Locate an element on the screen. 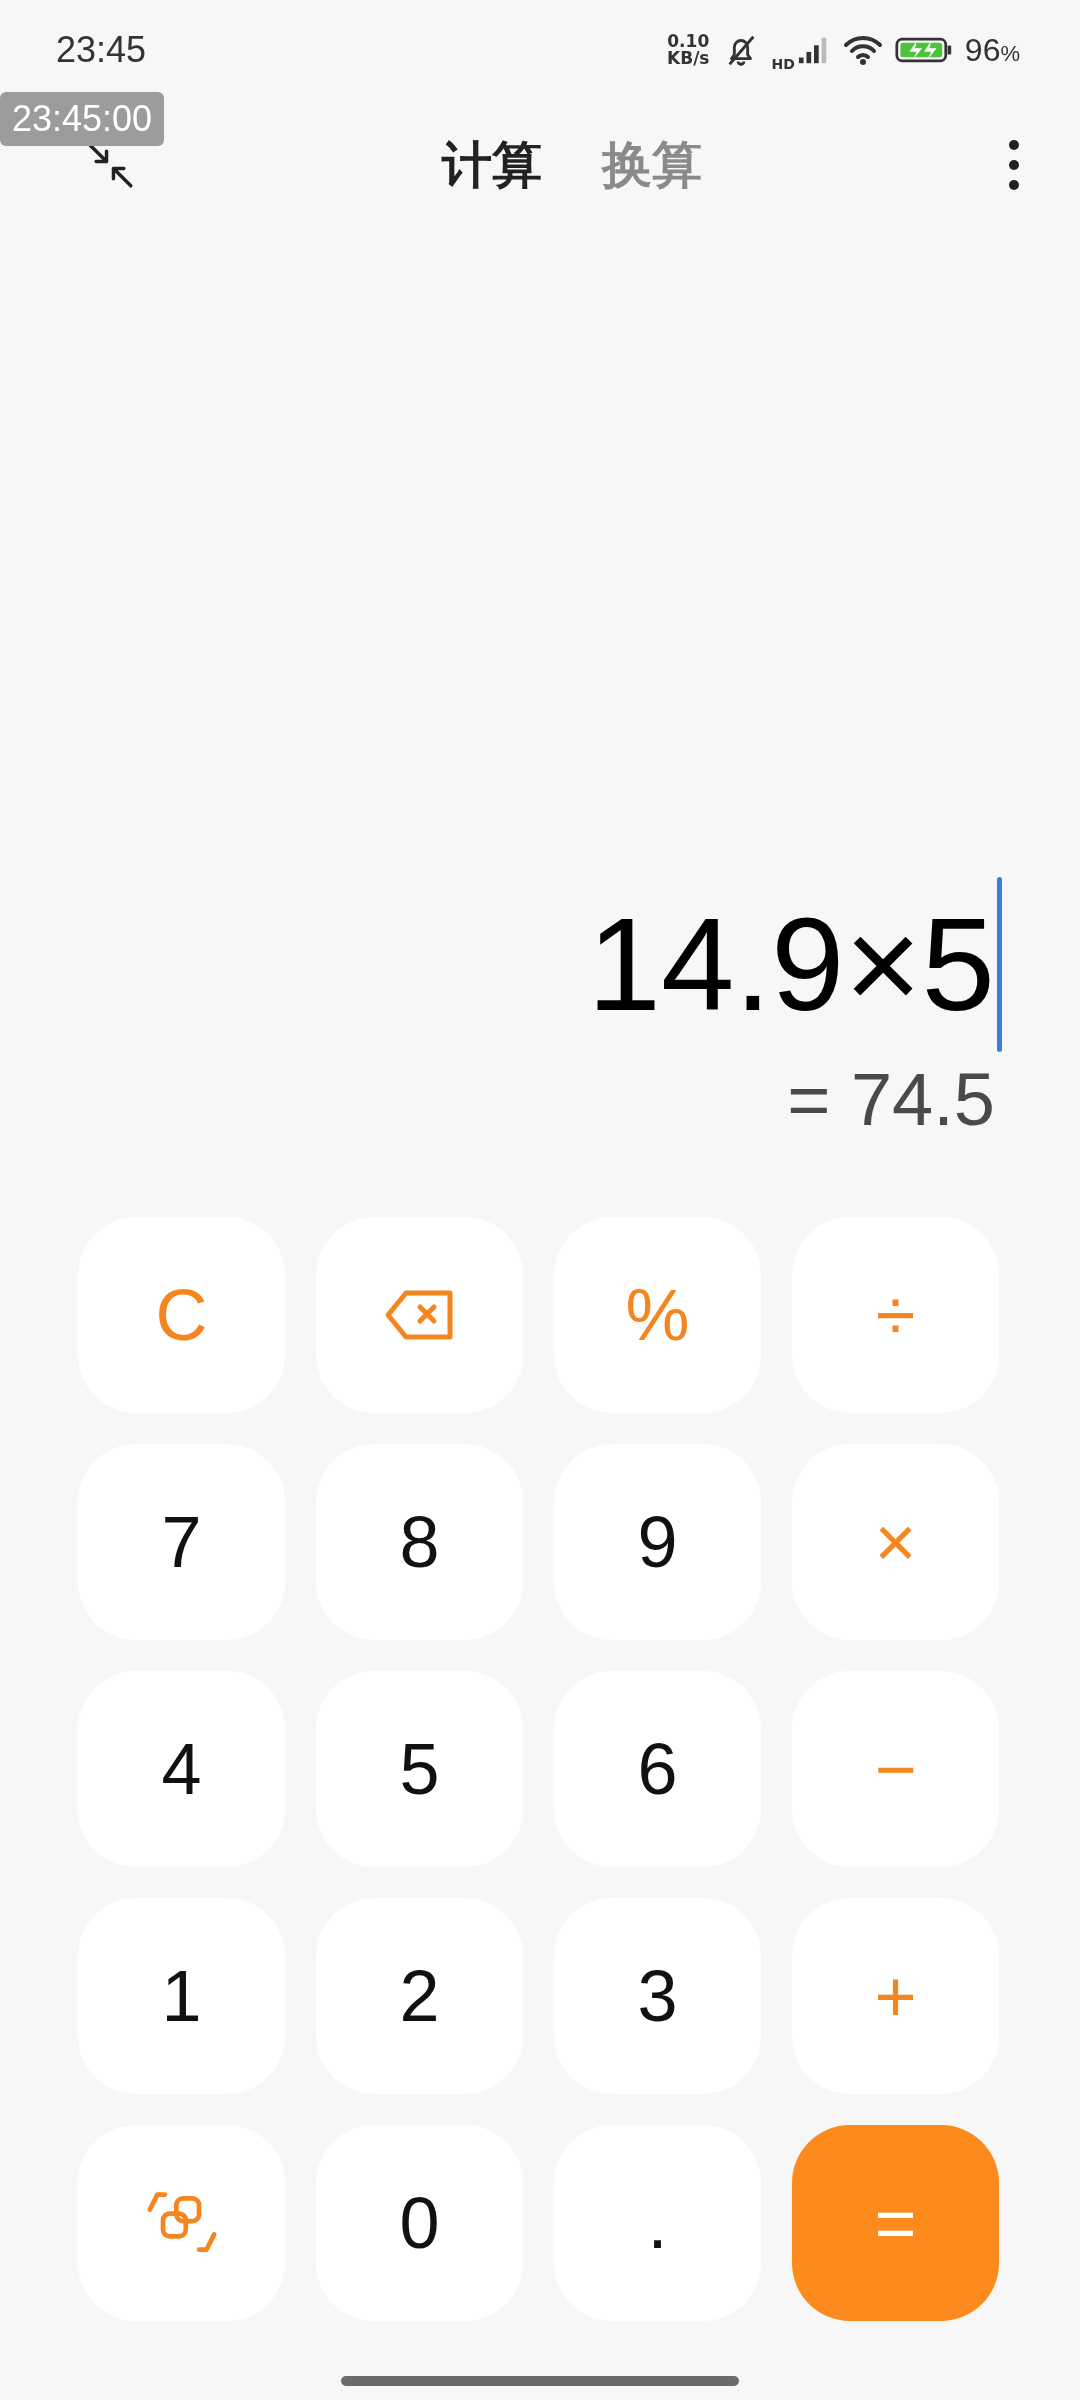 Image resolution: width=1080 pixels, height=2400 pixels. key-button: 0 is located at coordinates (419, 2223).